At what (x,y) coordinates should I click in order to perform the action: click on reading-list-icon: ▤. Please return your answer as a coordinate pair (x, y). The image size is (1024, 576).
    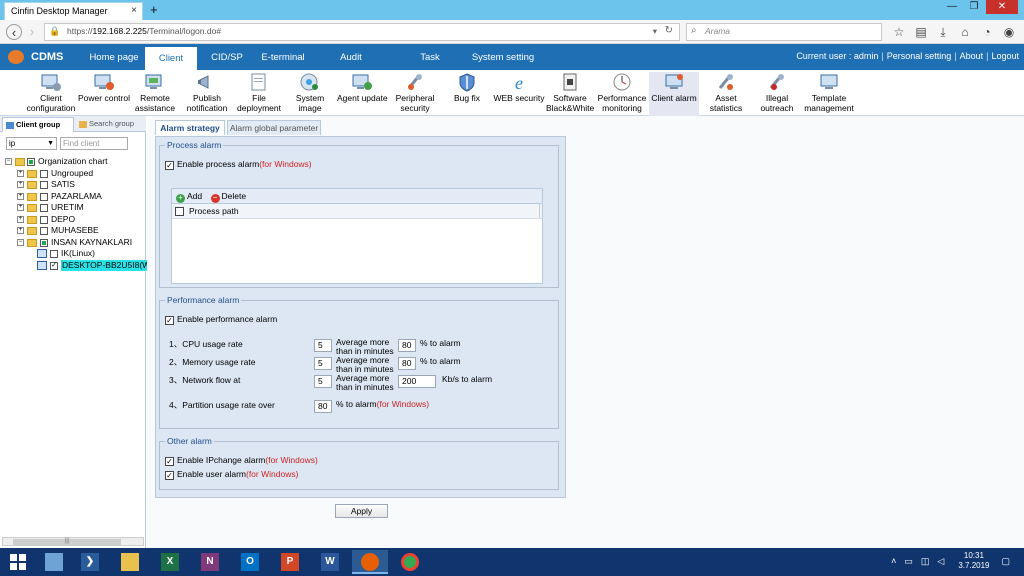
    Looking at the image, I should click on (921, 32).